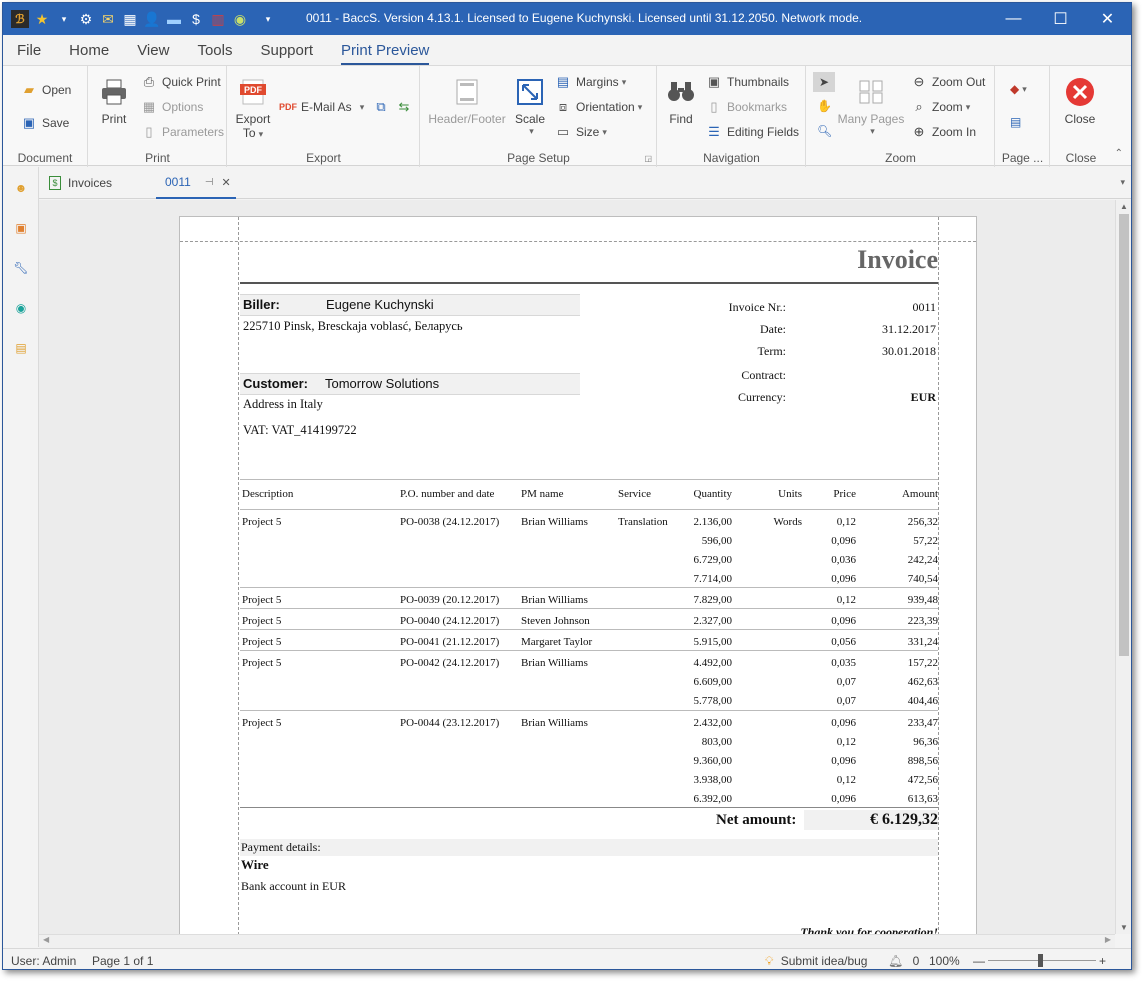 This screenshot has height=982, width=1142. What do you see at coordinates (648, 158) in the screenshot?
I see `dialog-launcher-icon: ◲` at bounding box center [648, 158].